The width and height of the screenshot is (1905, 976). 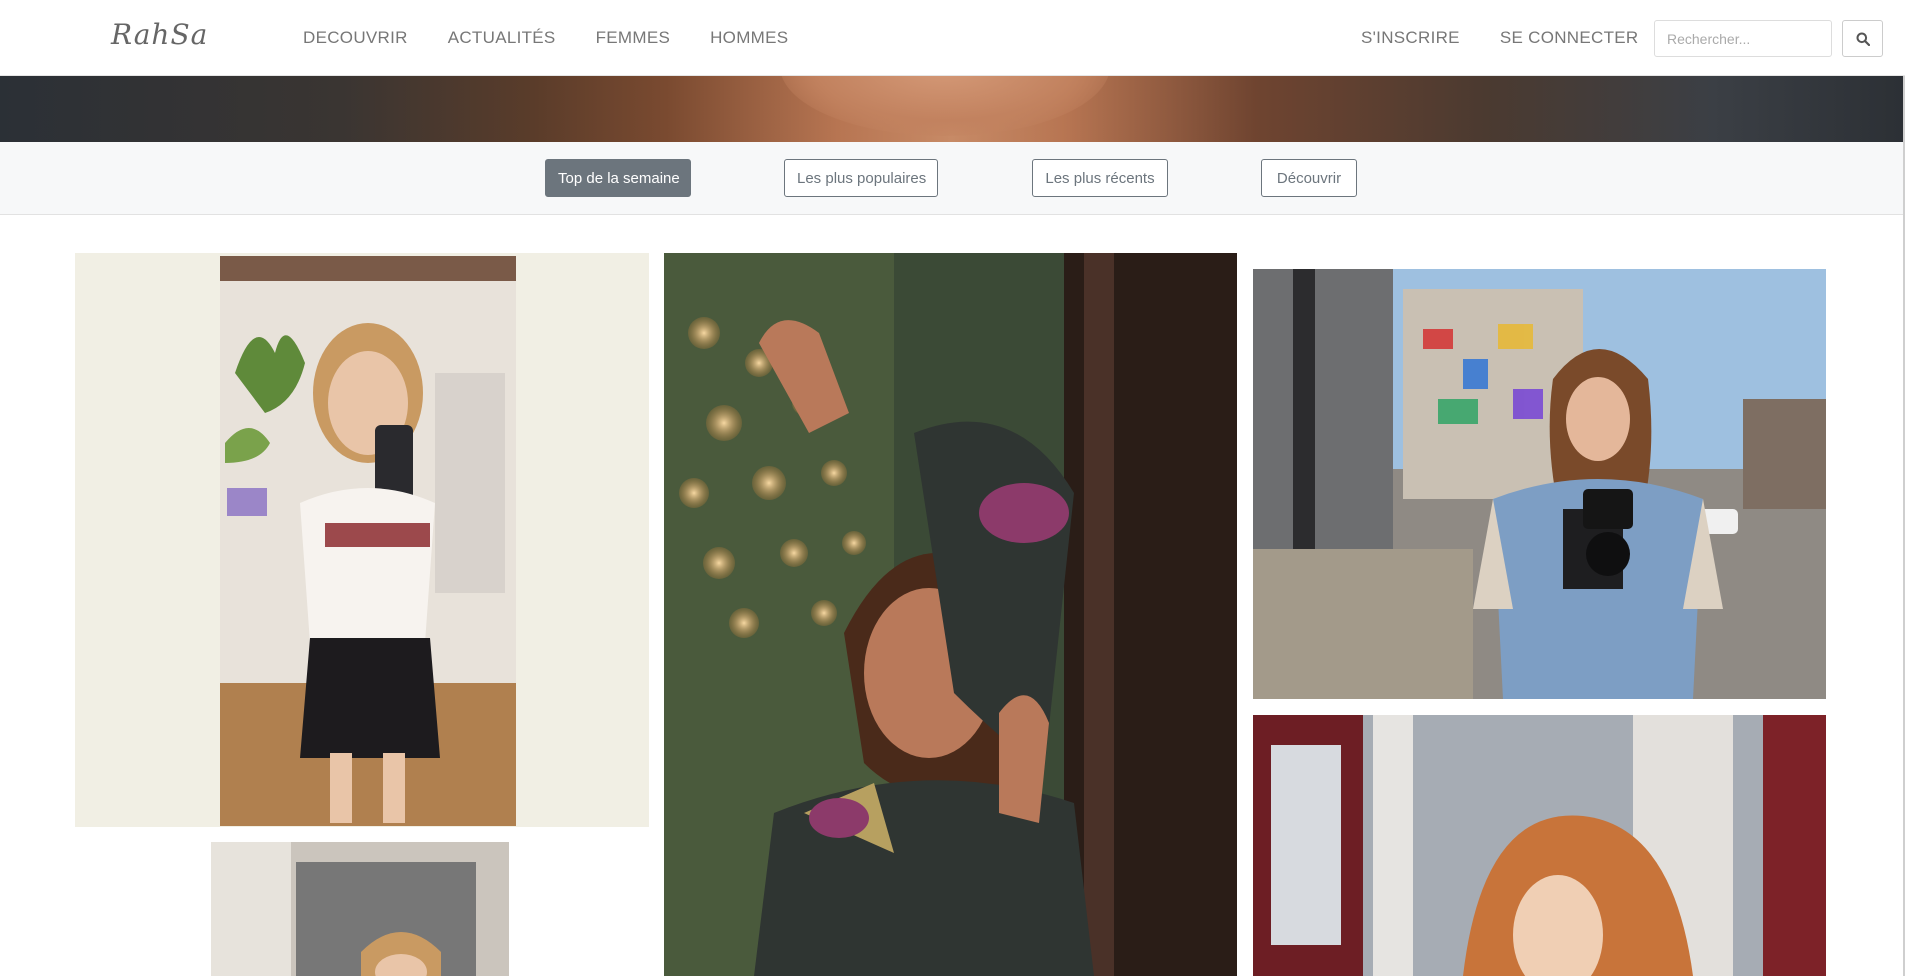 I want to click on account-nav: S'INSCRIRE SE CONNECTER, so click(x=1520, y=38).